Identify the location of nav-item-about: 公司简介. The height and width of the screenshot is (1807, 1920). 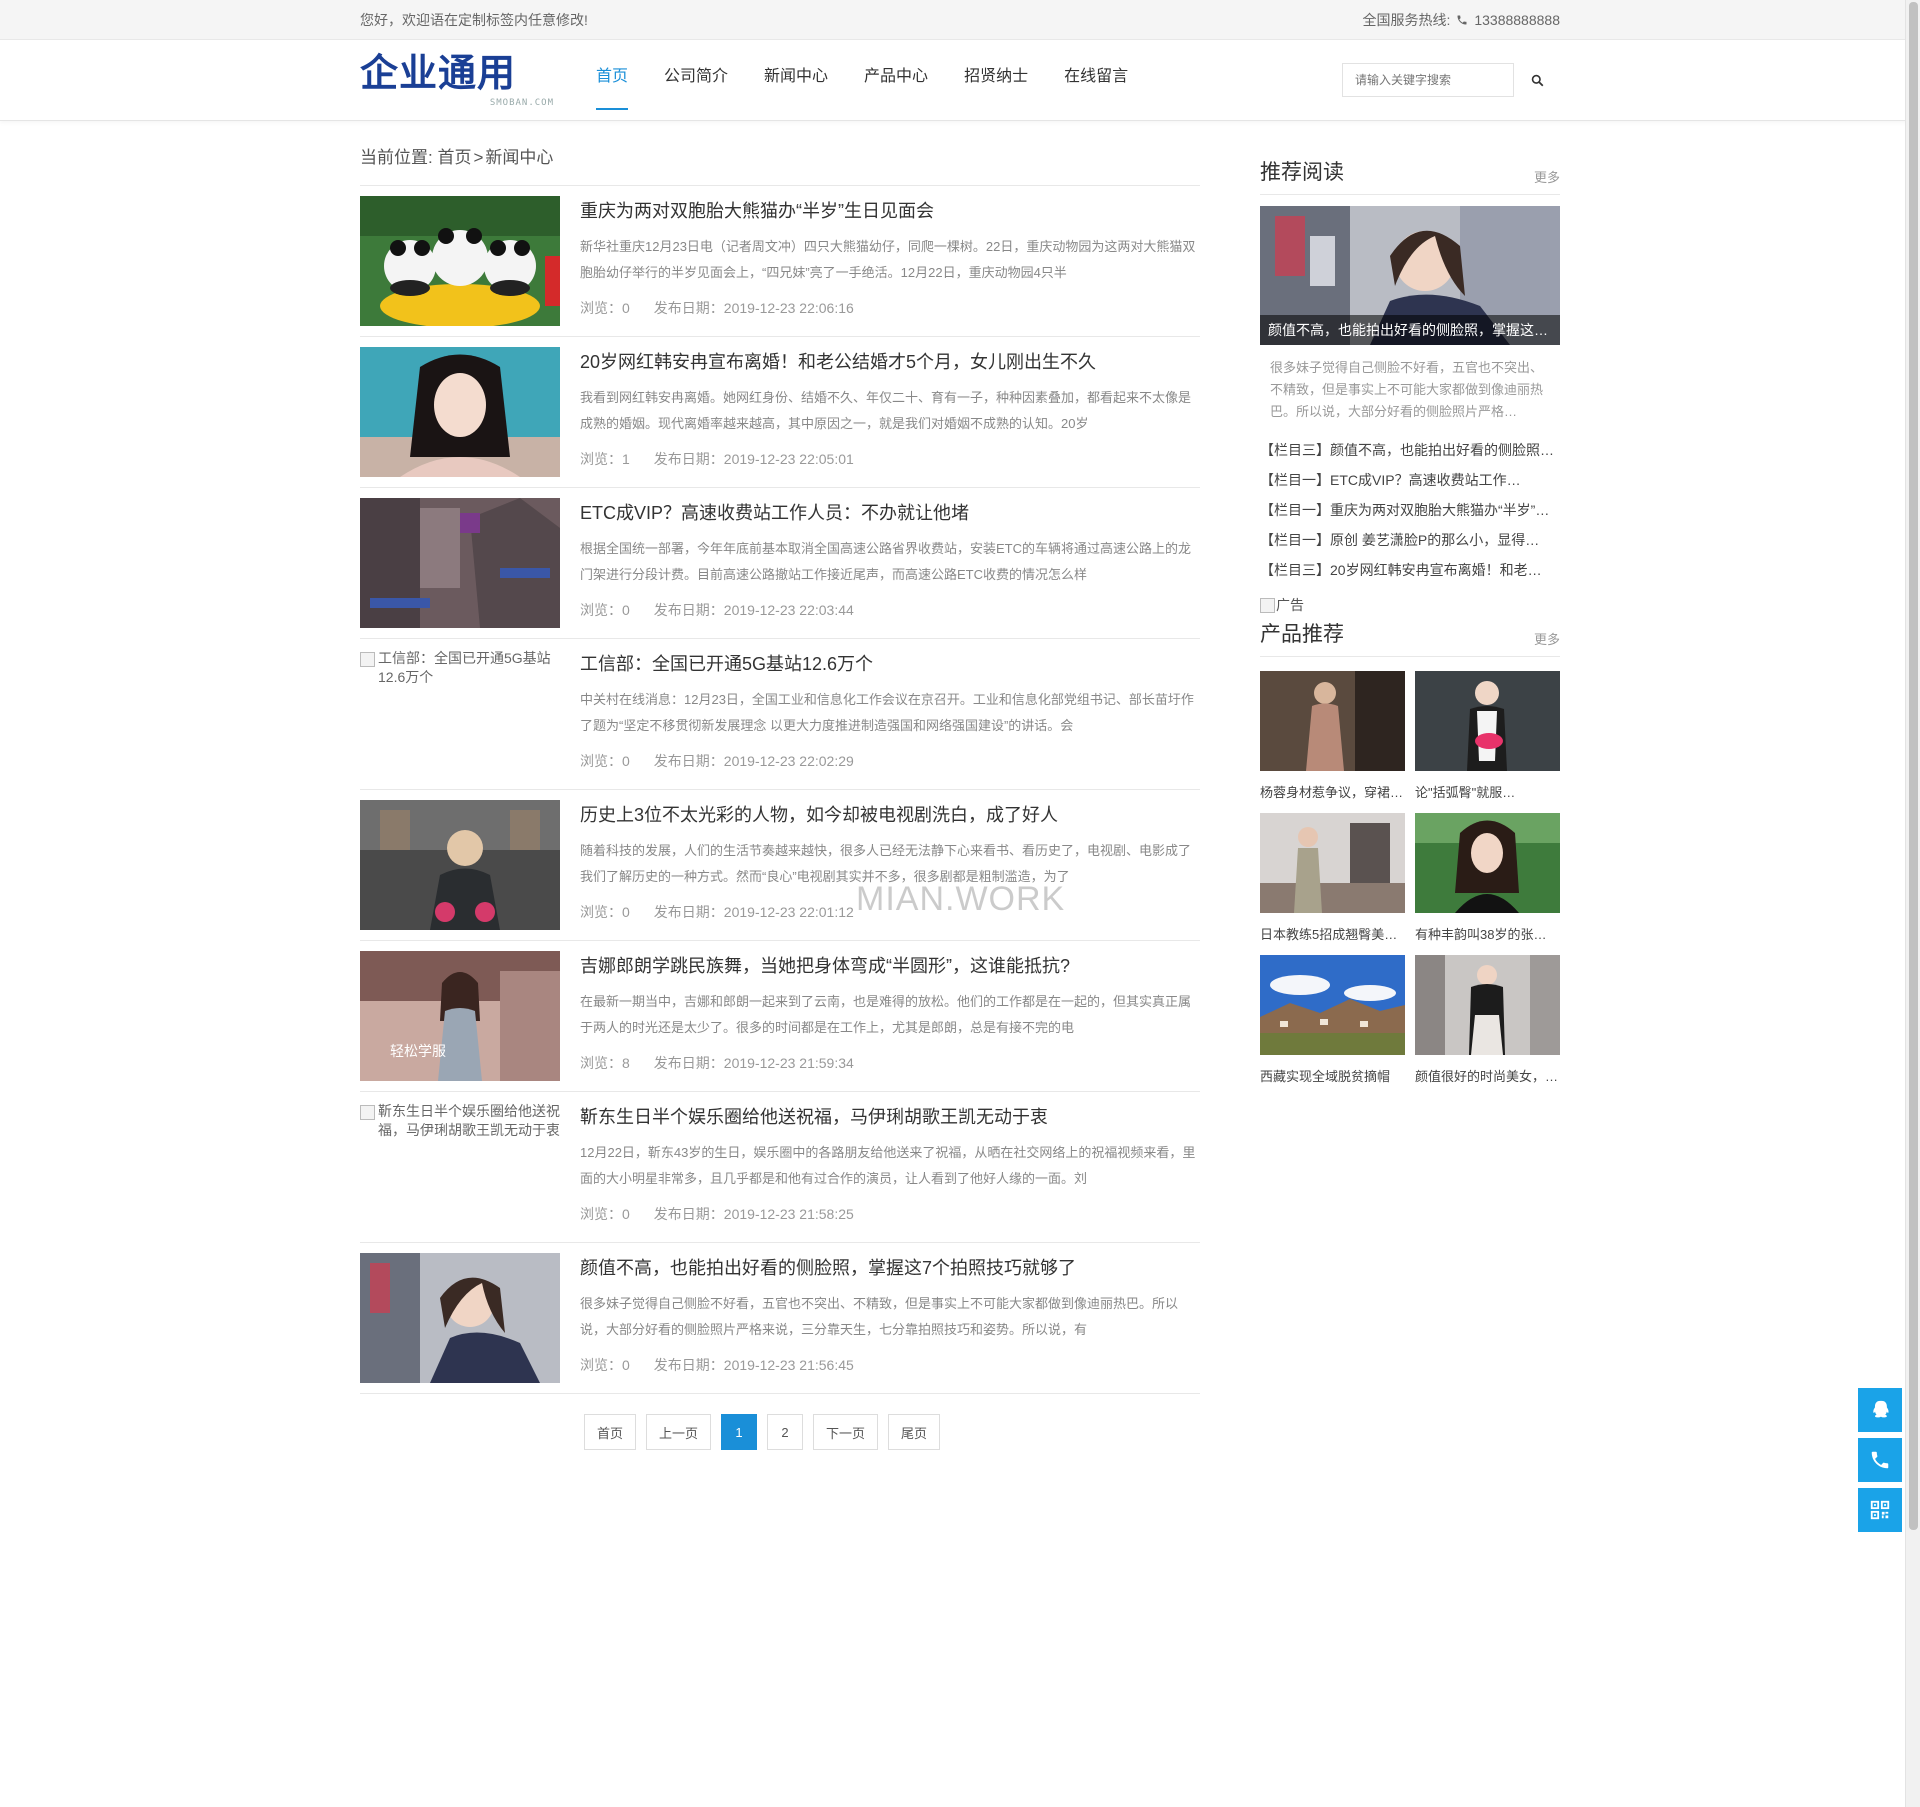
(696, 80).